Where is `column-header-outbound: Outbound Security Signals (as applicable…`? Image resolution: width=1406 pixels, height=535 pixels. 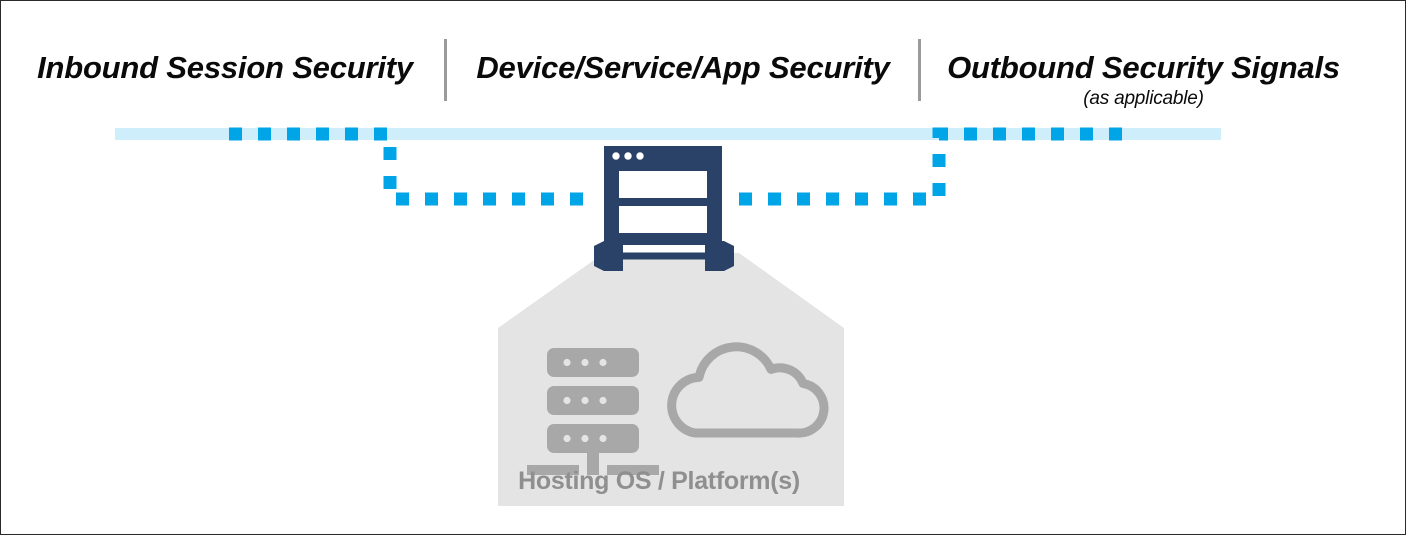
column-header-outbound: Outbound Security Signals (as applicable… is located at coordinates (1143, 81).